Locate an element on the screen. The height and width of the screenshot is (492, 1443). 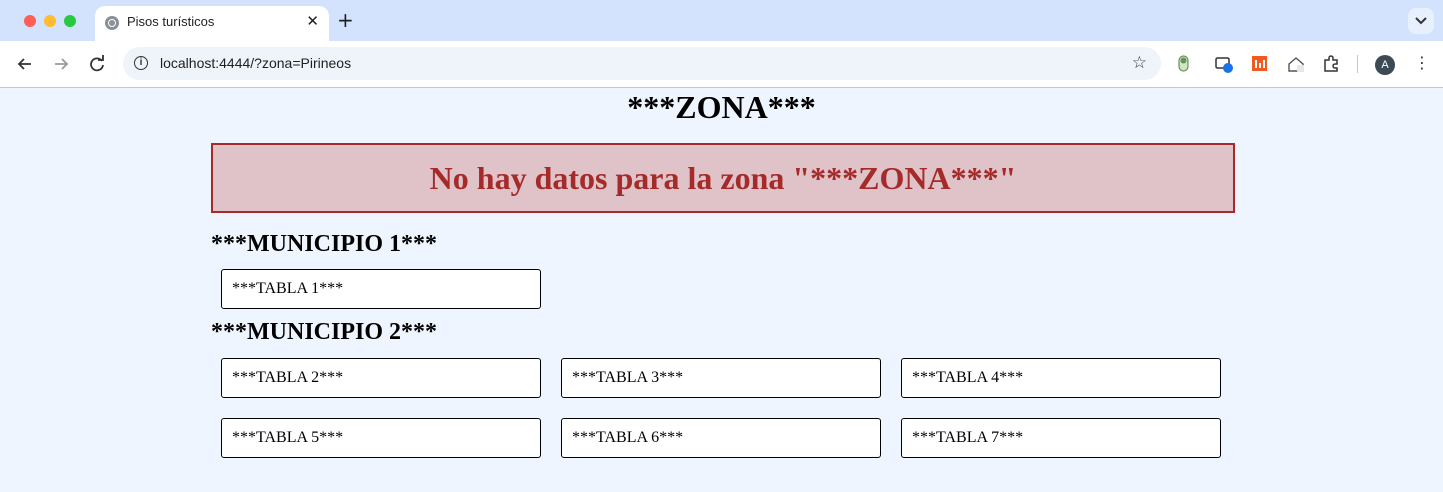
tab-search-button is located at coordinates (1421, 21).